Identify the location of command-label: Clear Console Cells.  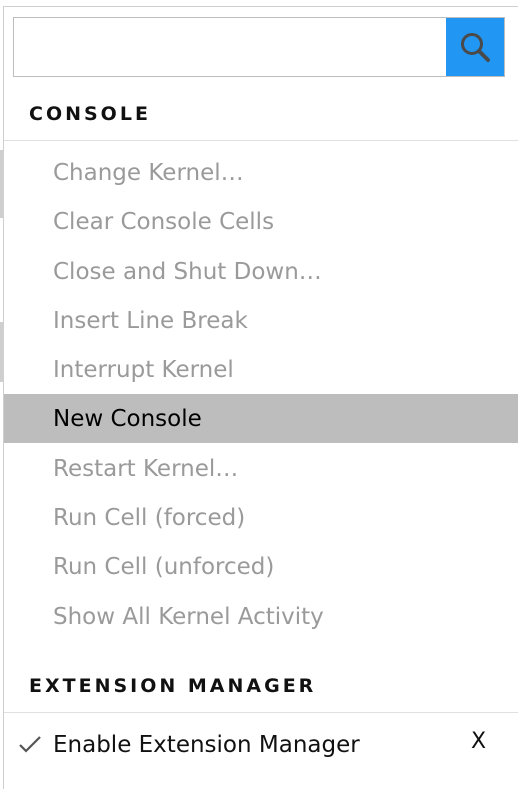
(164, 221).